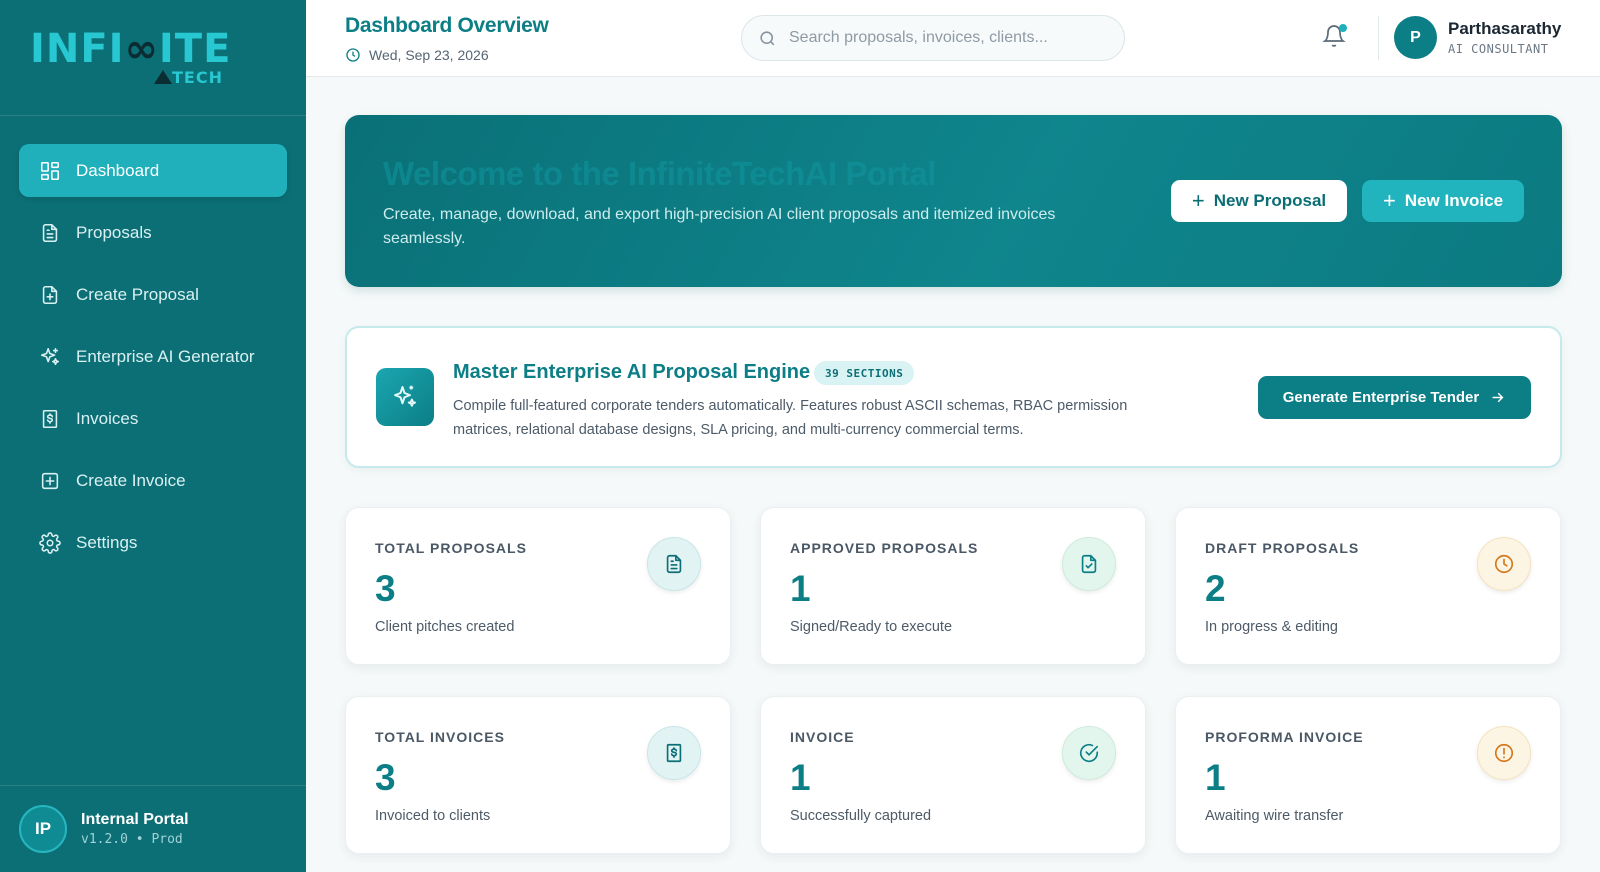 The width and height of the screenshot is (1600, 872). I want to click on logo-triangle-icon, so click(163, 77).